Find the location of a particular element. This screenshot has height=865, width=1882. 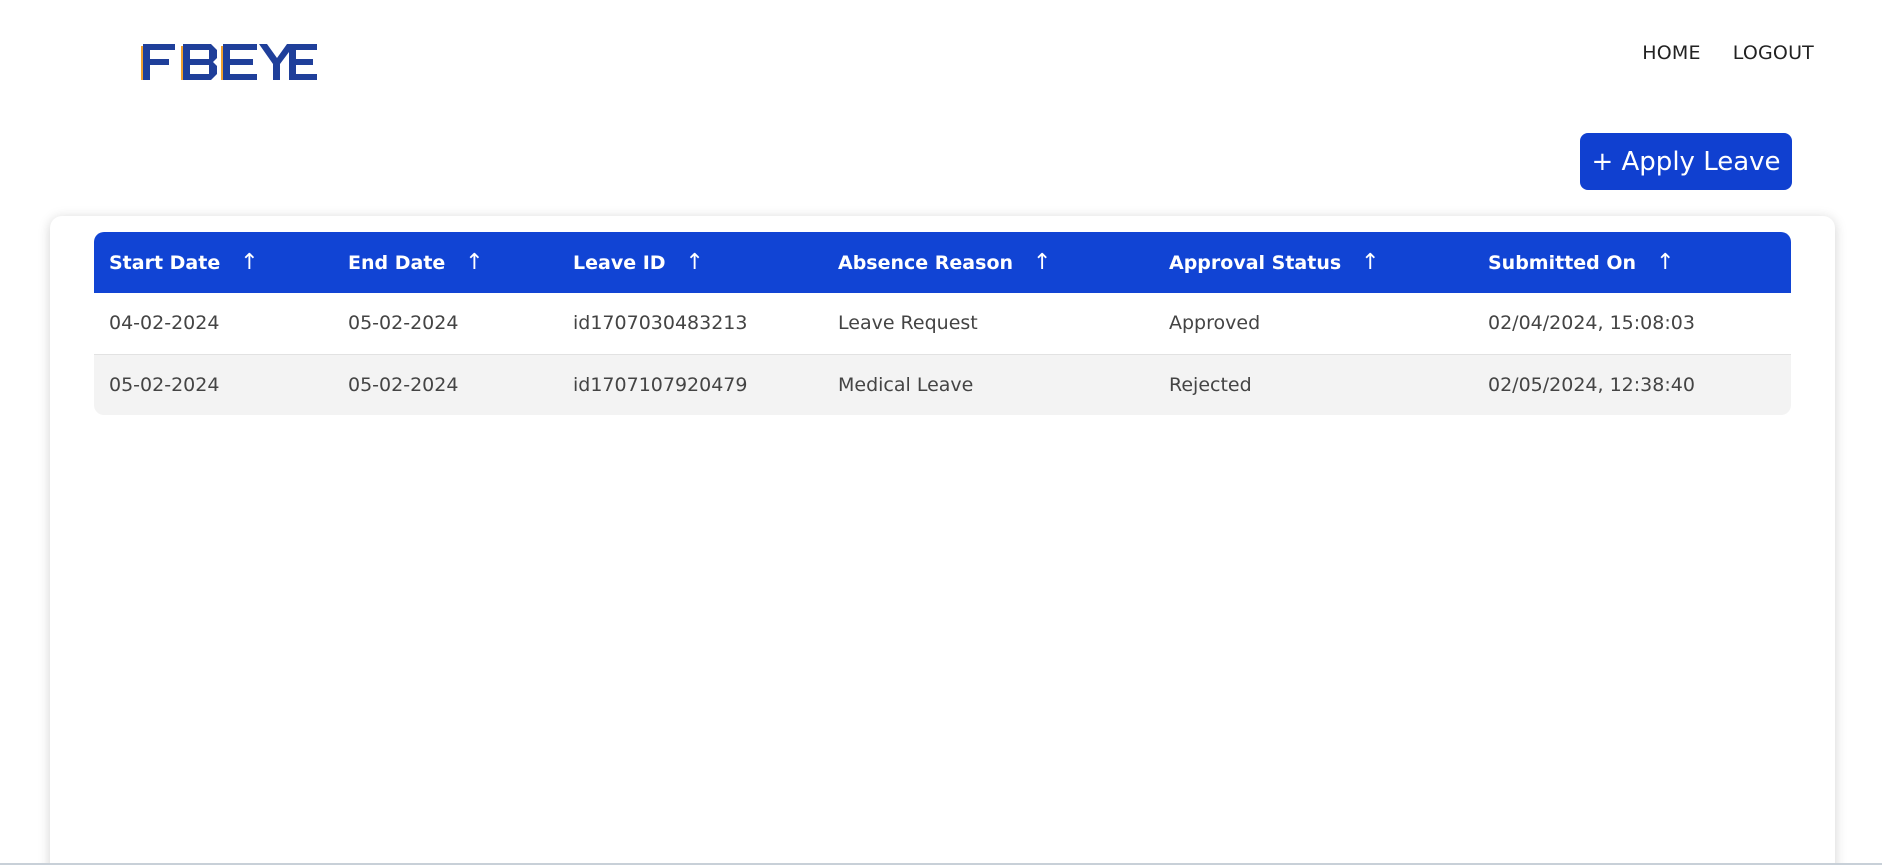

column-header-start-date: Start Date ↑ is located at coordinates (213, 262).